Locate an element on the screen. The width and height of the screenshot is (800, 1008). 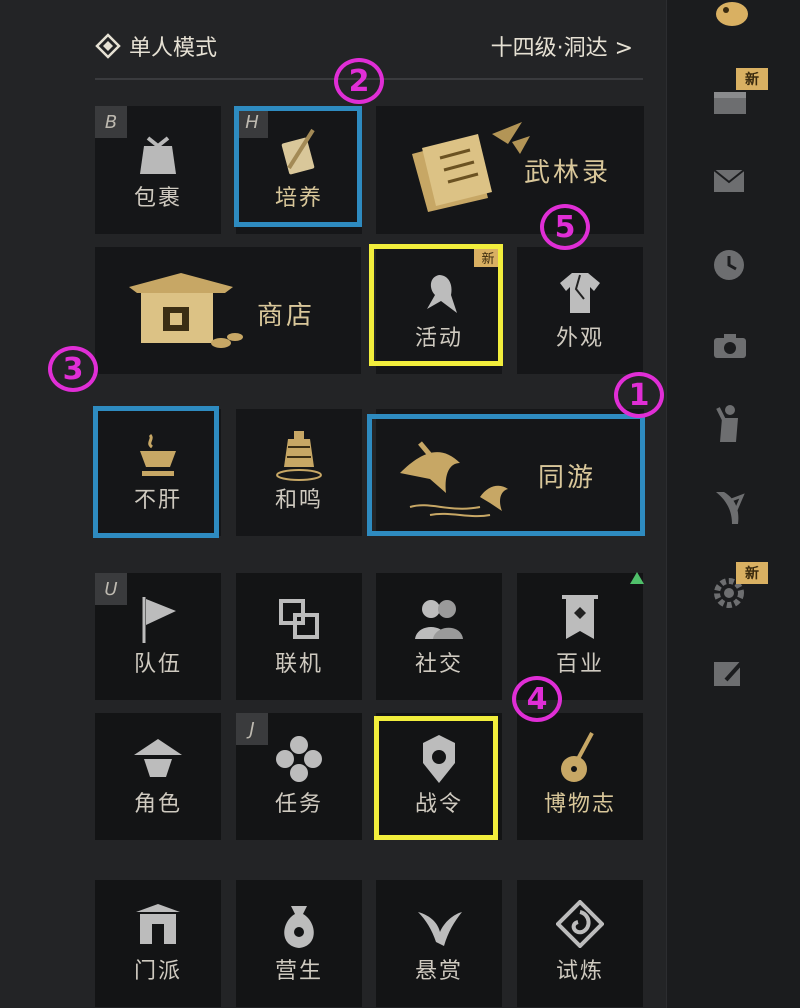
mode-selector: 单人模式 is located at coordinates (156, 46).